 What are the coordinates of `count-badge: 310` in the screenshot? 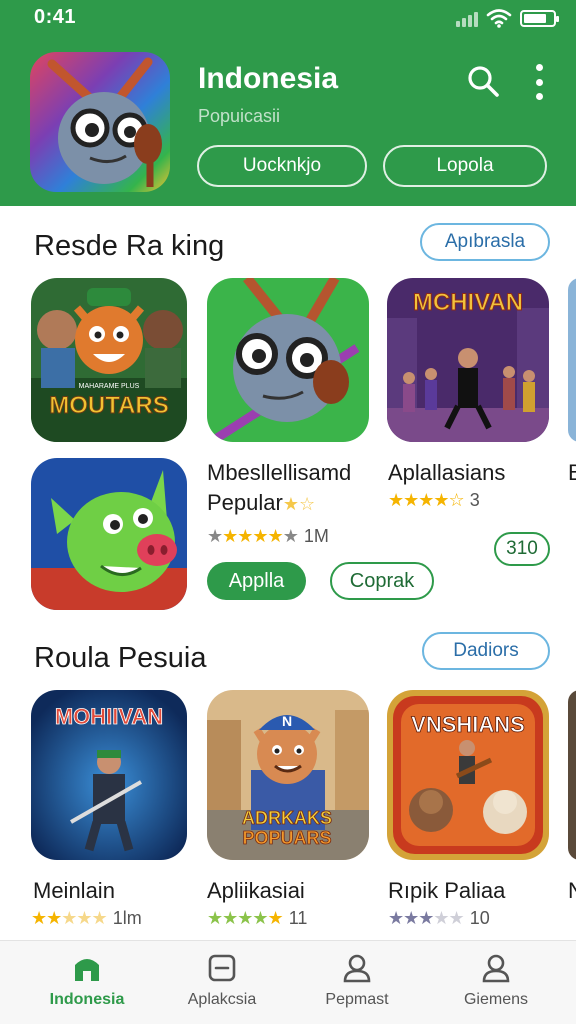 It's located at (522, 549).